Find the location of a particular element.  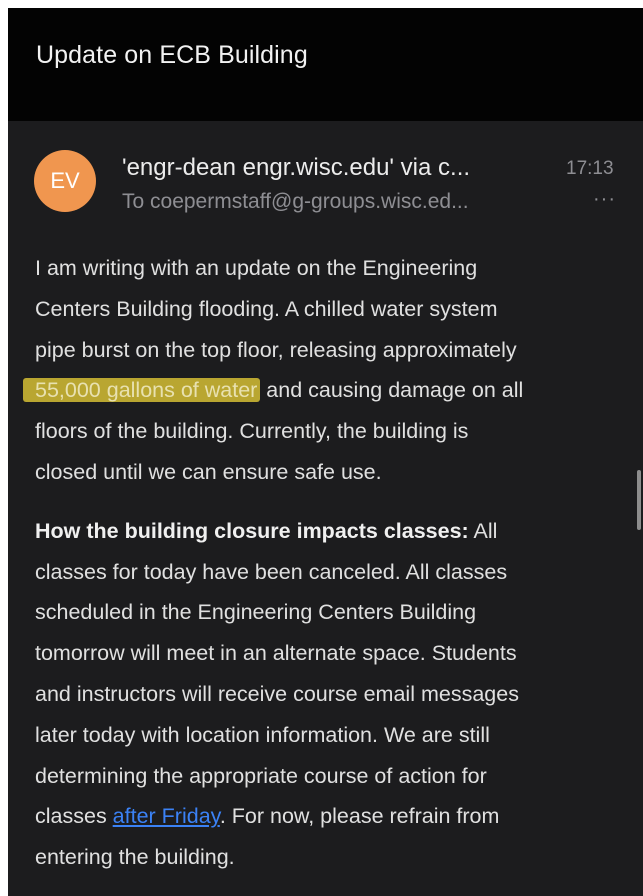

scrollbar-thumb is located at coordinates (639, 500).